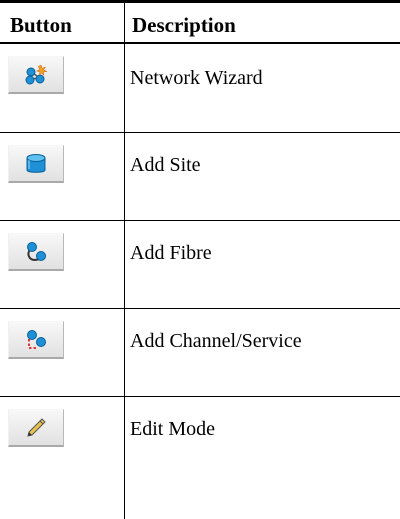 Image resolution: width=400 pixels, height=519 pixels. I want to click on row-description: Edit Mode, so click(172, 429).